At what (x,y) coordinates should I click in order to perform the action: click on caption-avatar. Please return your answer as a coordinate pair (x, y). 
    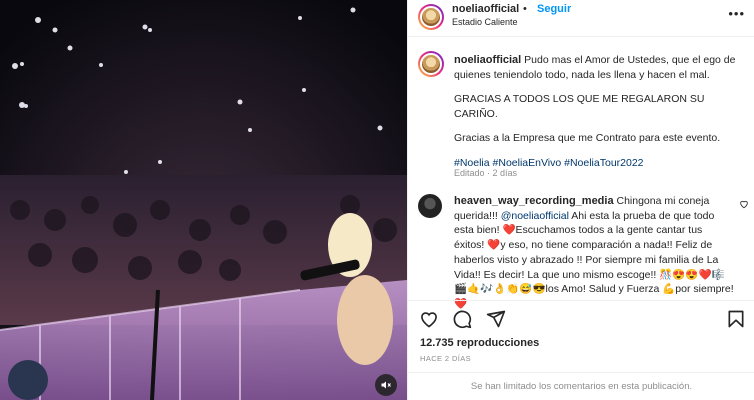
    Looking at the image, I should click on (431, 64).